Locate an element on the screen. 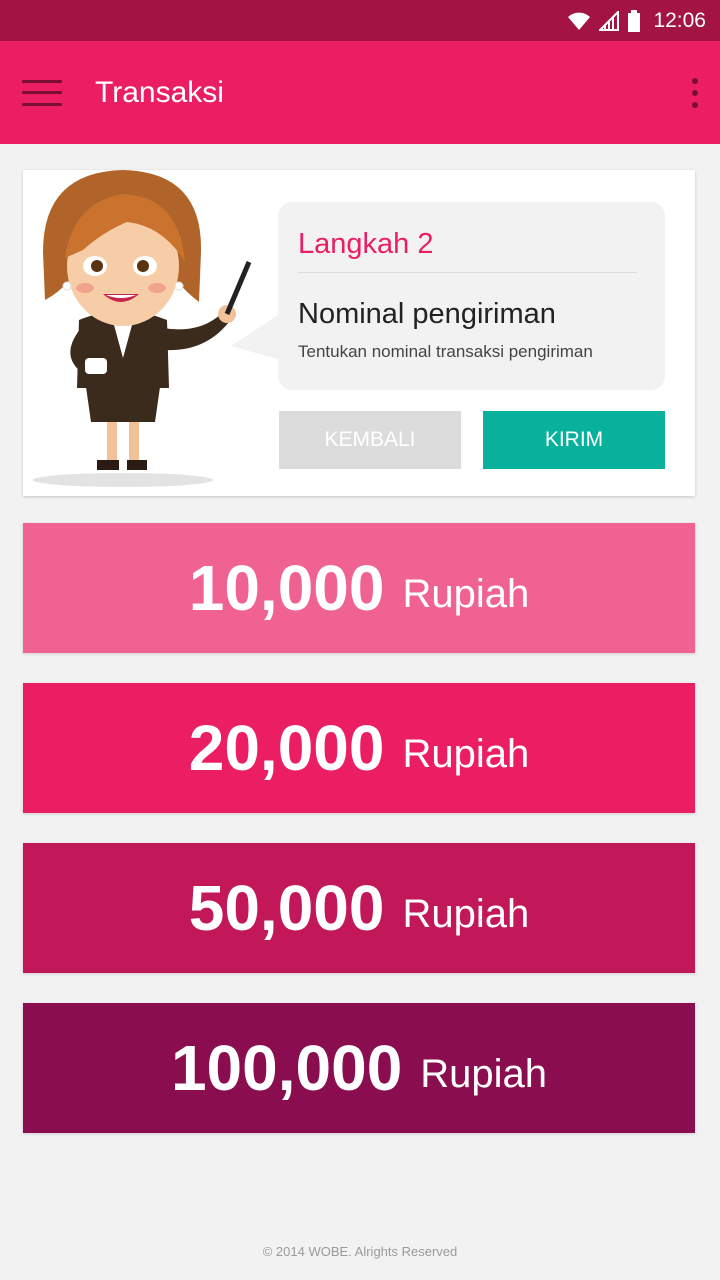  step-description: Tentukan nominal transaksi pengiriman is located at coordinates (445, 351).